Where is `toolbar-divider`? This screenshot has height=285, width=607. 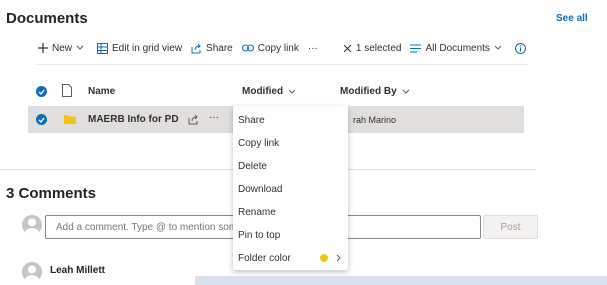 toolbar-divider is located at coordinates (282, 64).